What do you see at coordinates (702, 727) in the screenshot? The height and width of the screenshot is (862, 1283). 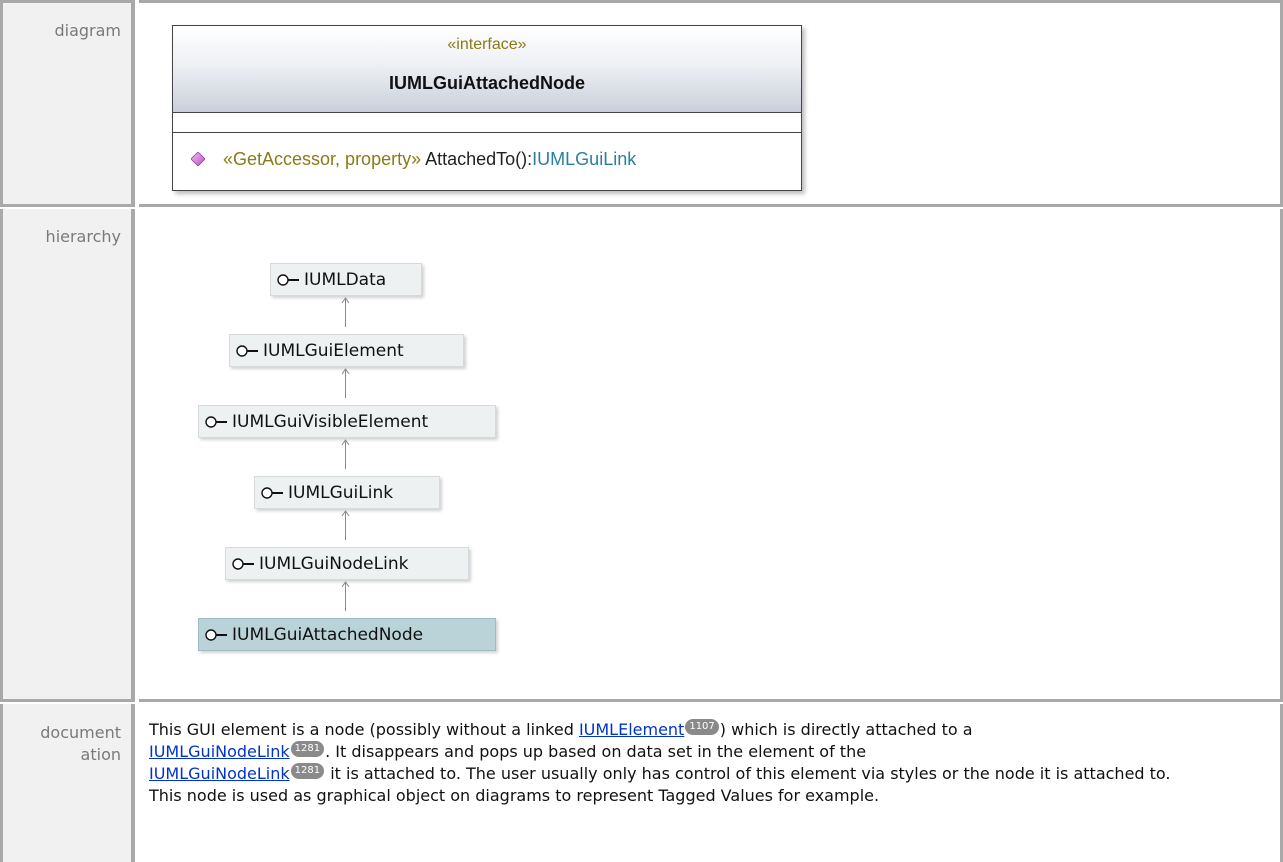 I see `page-badge: 1107` at bounding box center [702, 727].